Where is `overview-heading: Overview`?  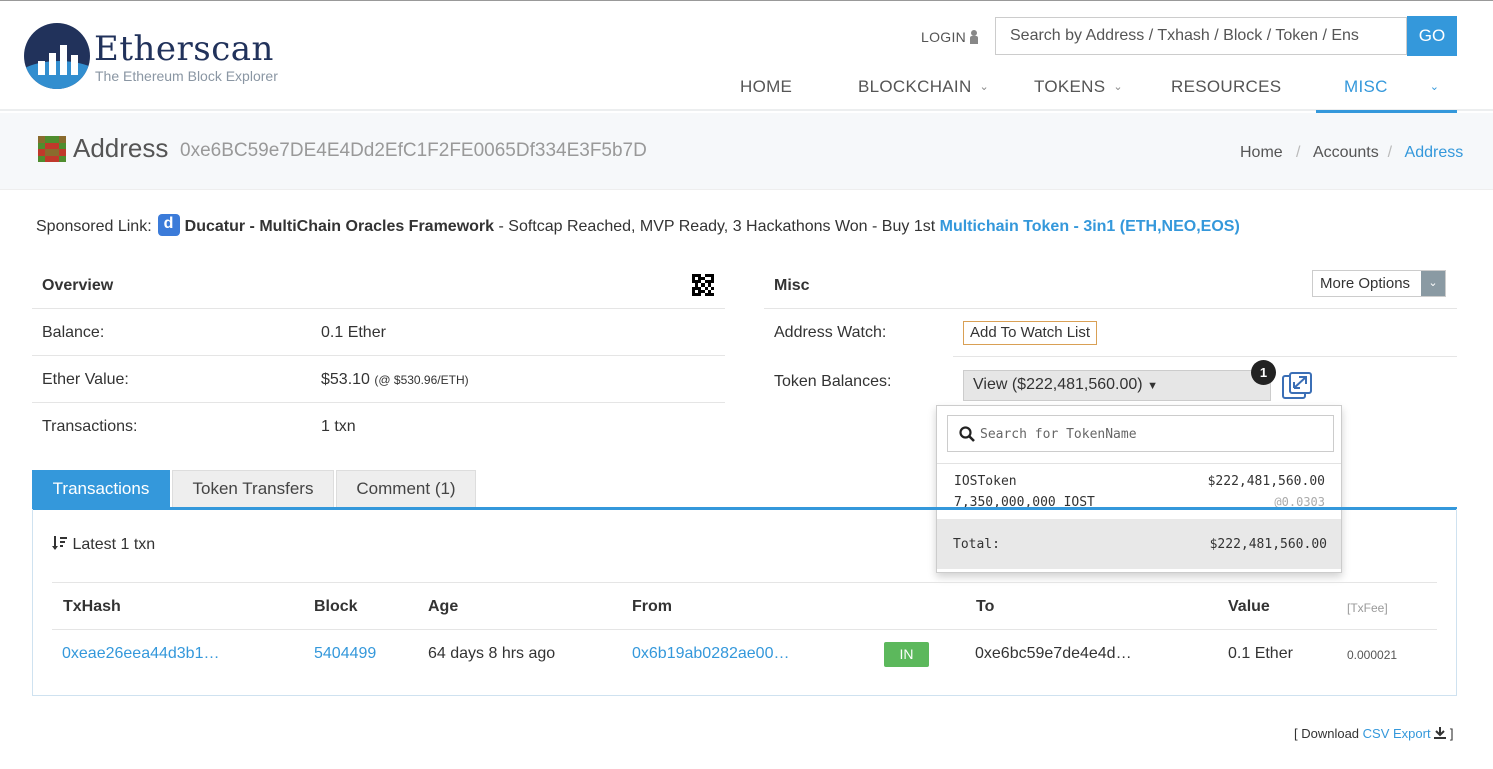
overview-heading: Overview is located at coordinates (78, 285).